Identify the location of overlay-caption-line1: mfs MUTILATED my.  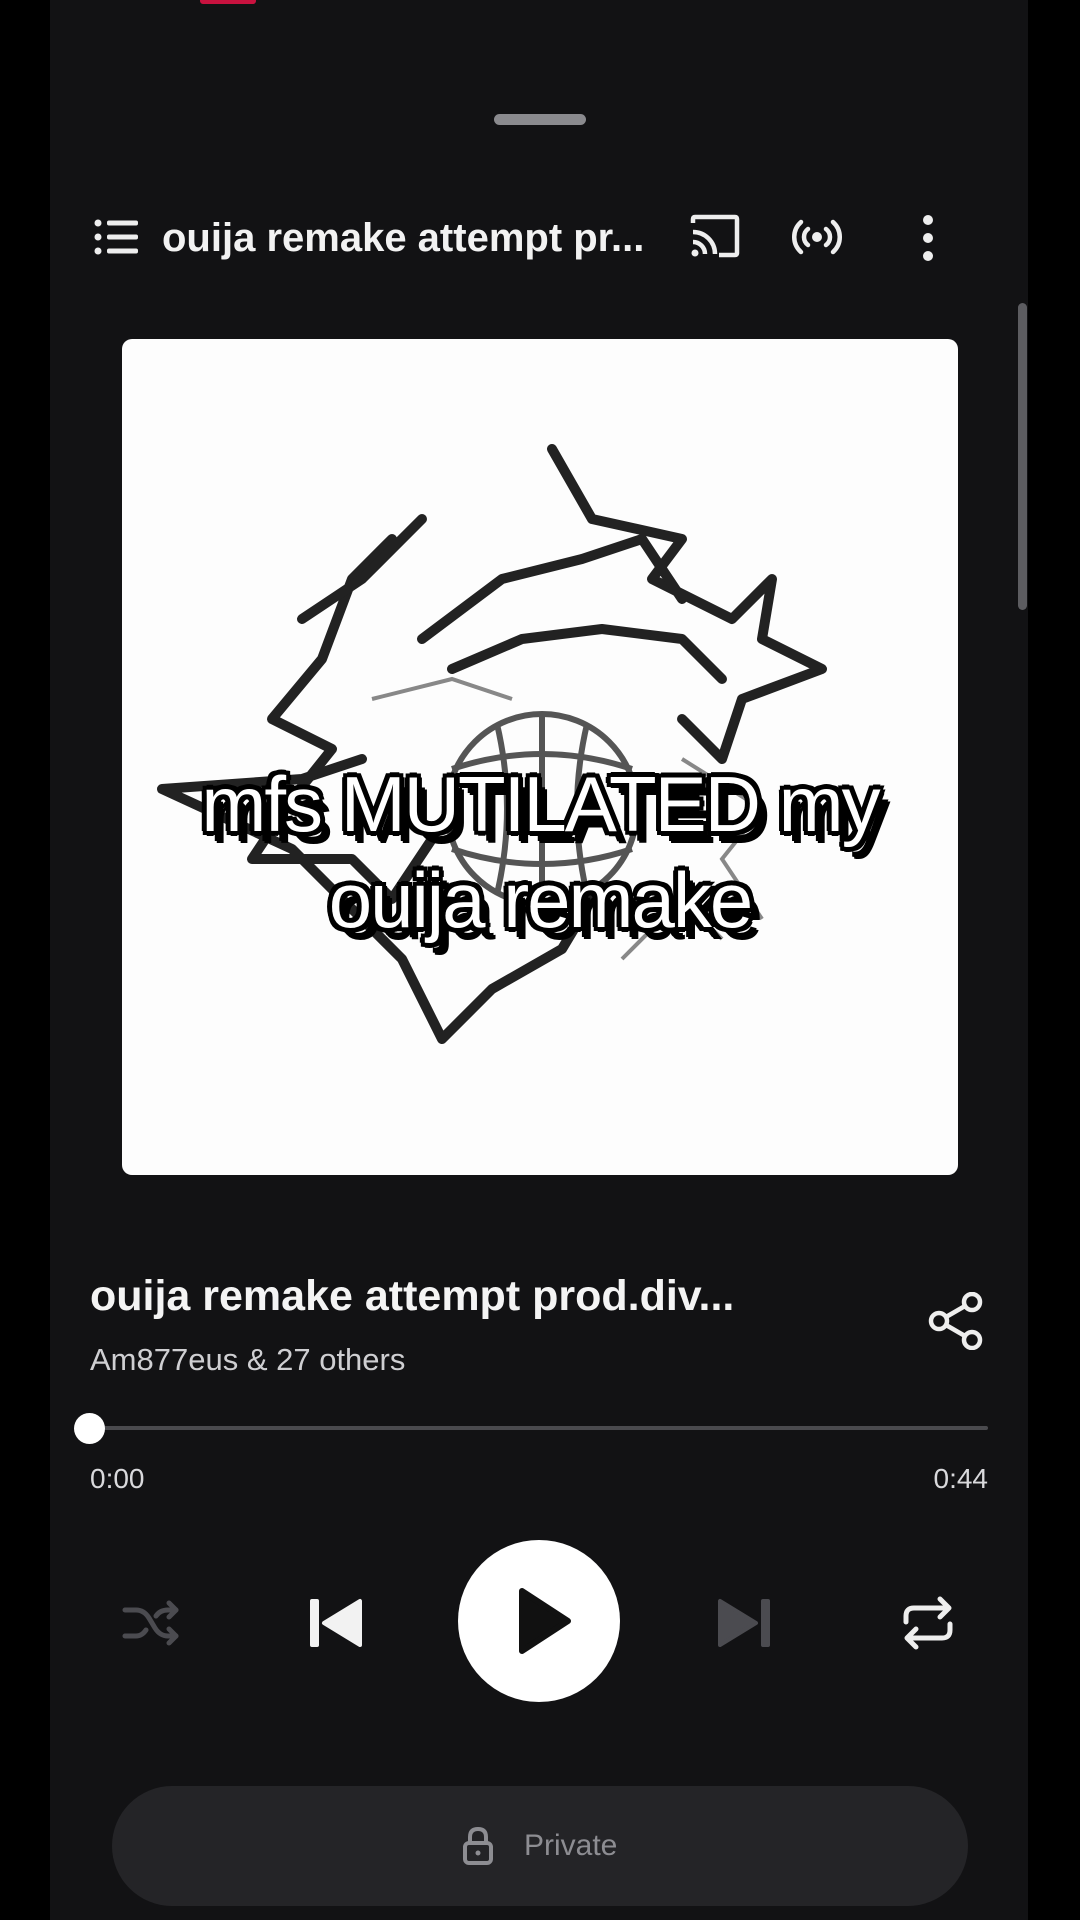
(540, 804).